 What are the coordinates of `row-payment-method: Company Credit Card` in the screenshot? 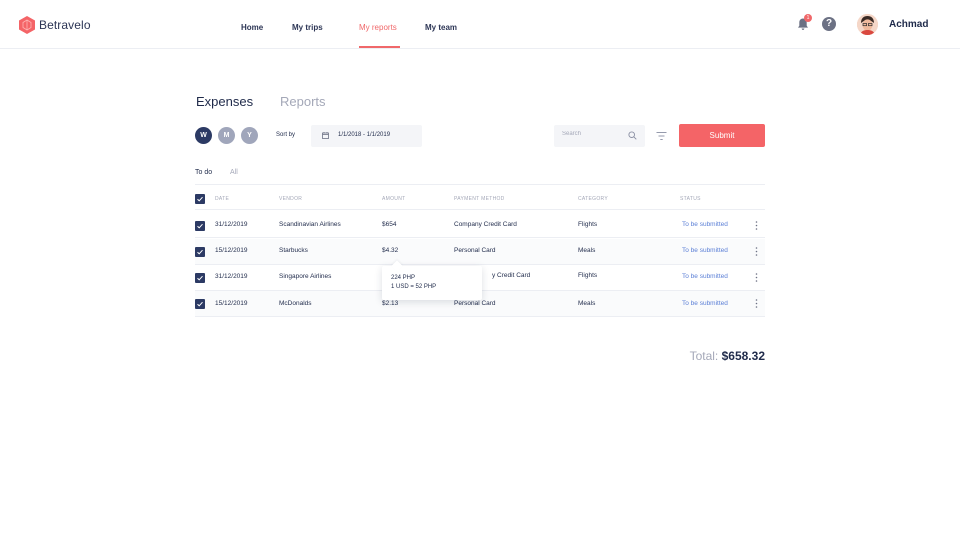 It's located at (485, 224).